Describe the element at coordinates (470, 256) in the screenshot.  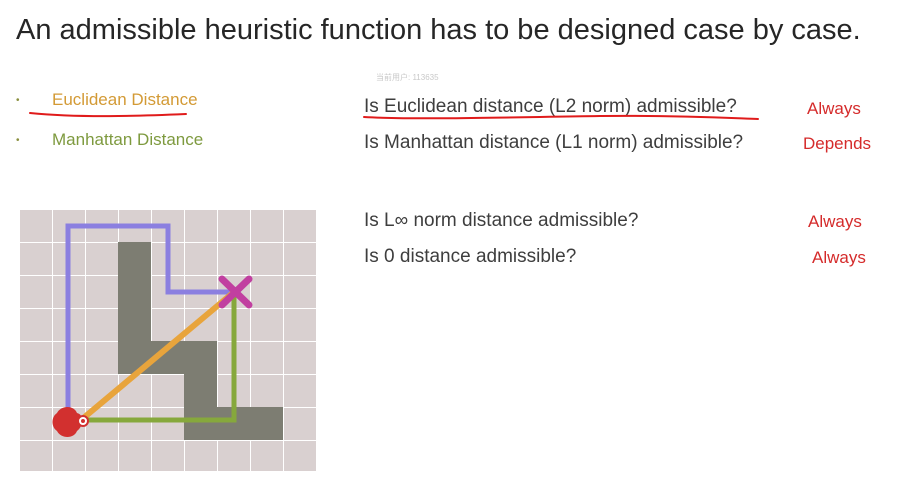
I see `question-zero: Is 0 distance admissible?` at that location.